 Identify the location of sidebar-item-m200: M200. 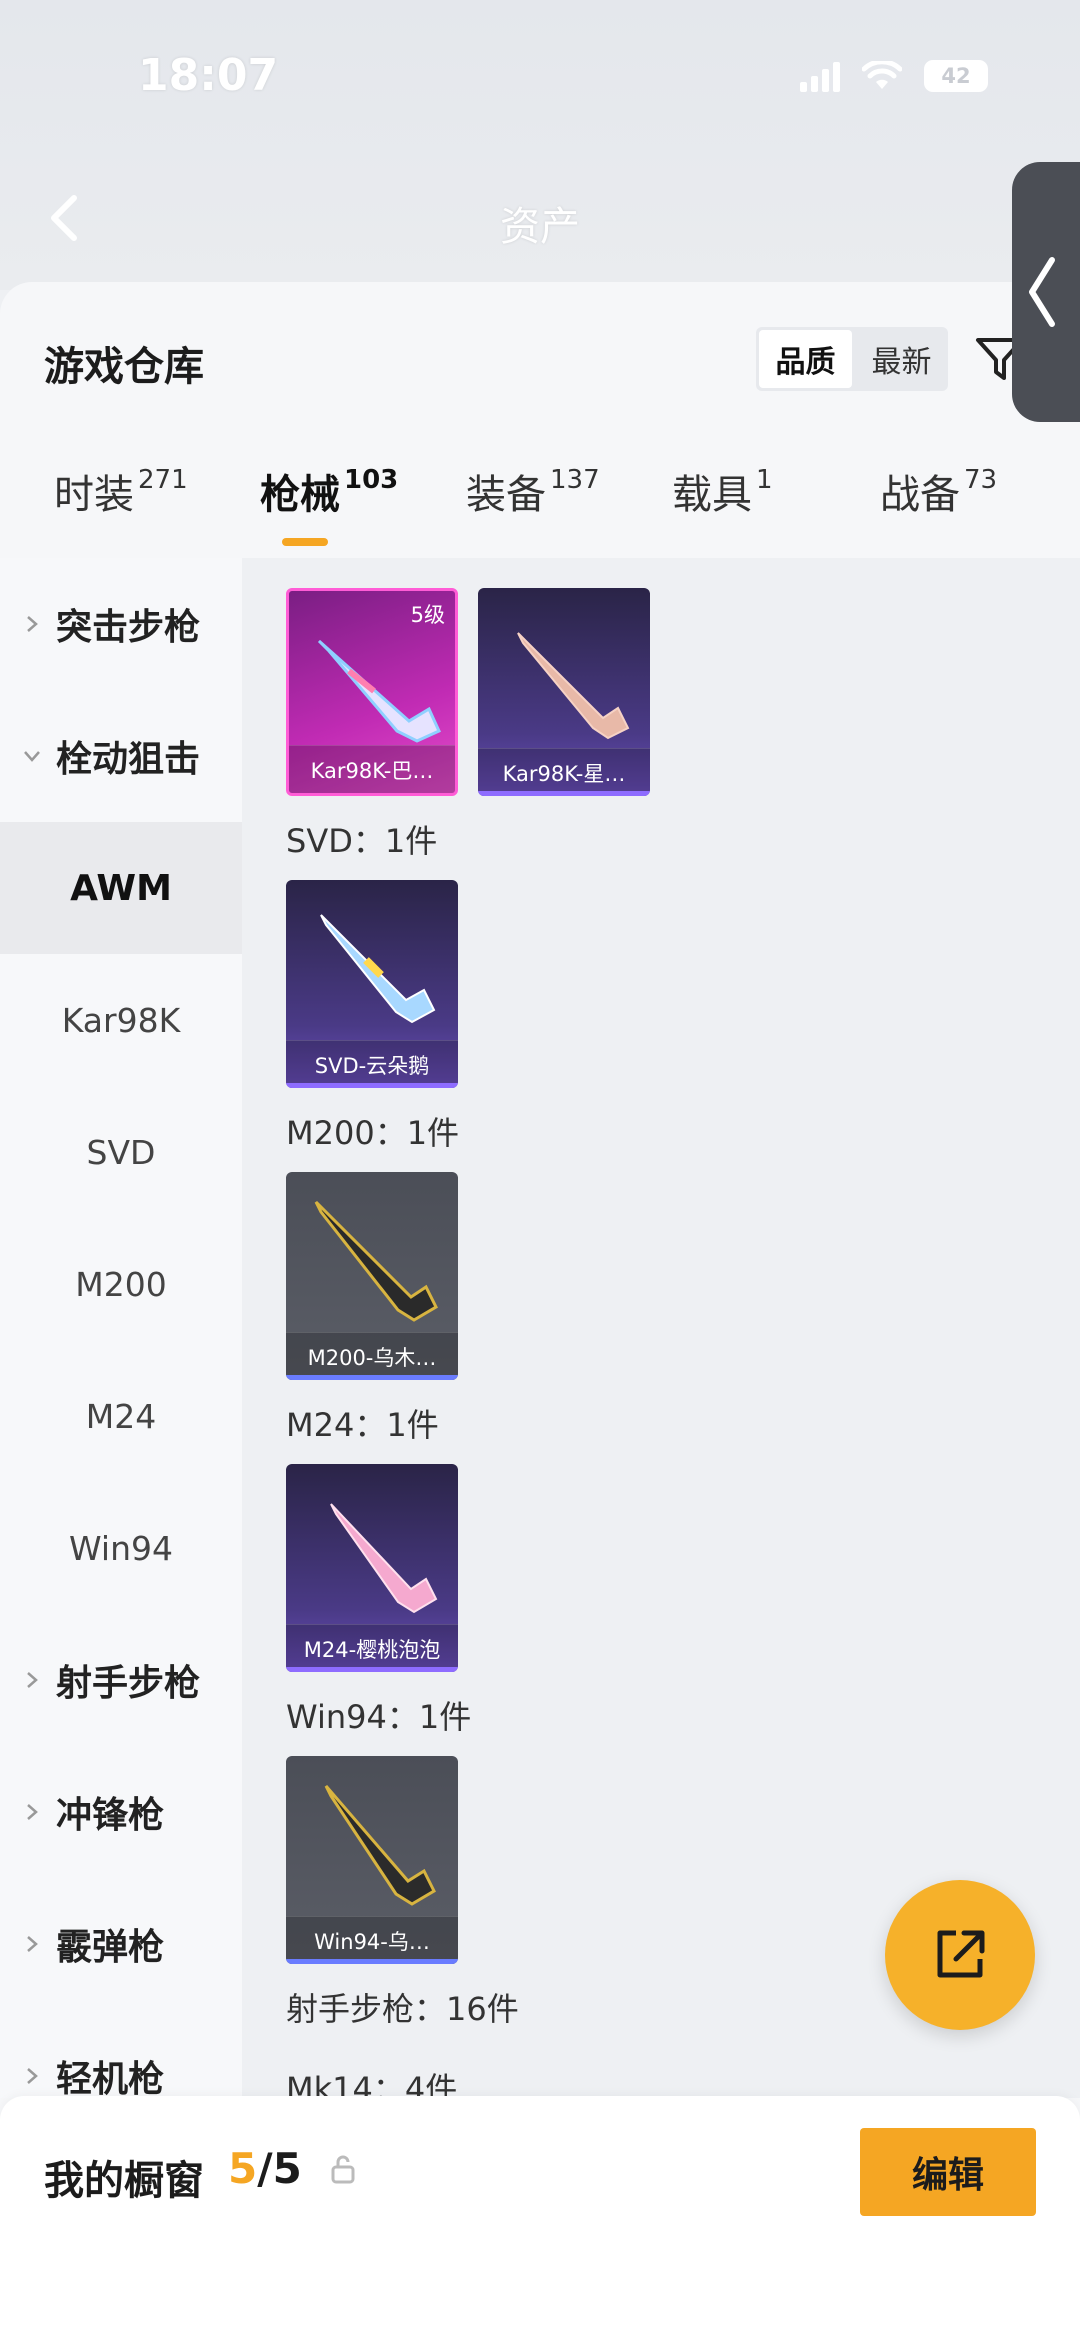
(121, 1284).